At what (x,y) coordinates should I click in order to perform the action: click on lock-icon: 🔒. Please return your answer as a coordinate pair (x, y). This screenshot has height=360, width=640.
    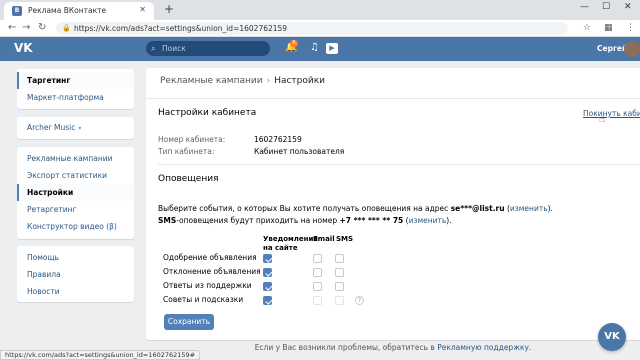
    Looking at the image, I should click on (66, 28).